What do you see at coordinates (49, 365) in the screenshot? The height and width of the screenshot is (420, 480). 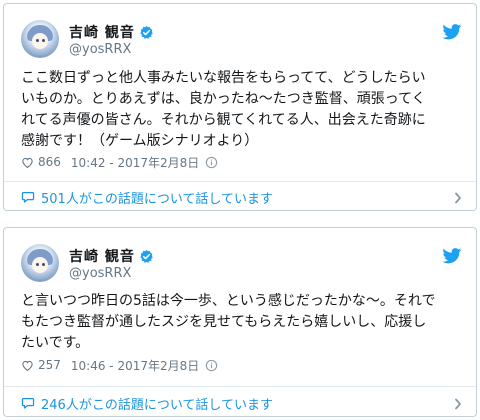 I see `like-count: 257` at bounding box center [49, 365].